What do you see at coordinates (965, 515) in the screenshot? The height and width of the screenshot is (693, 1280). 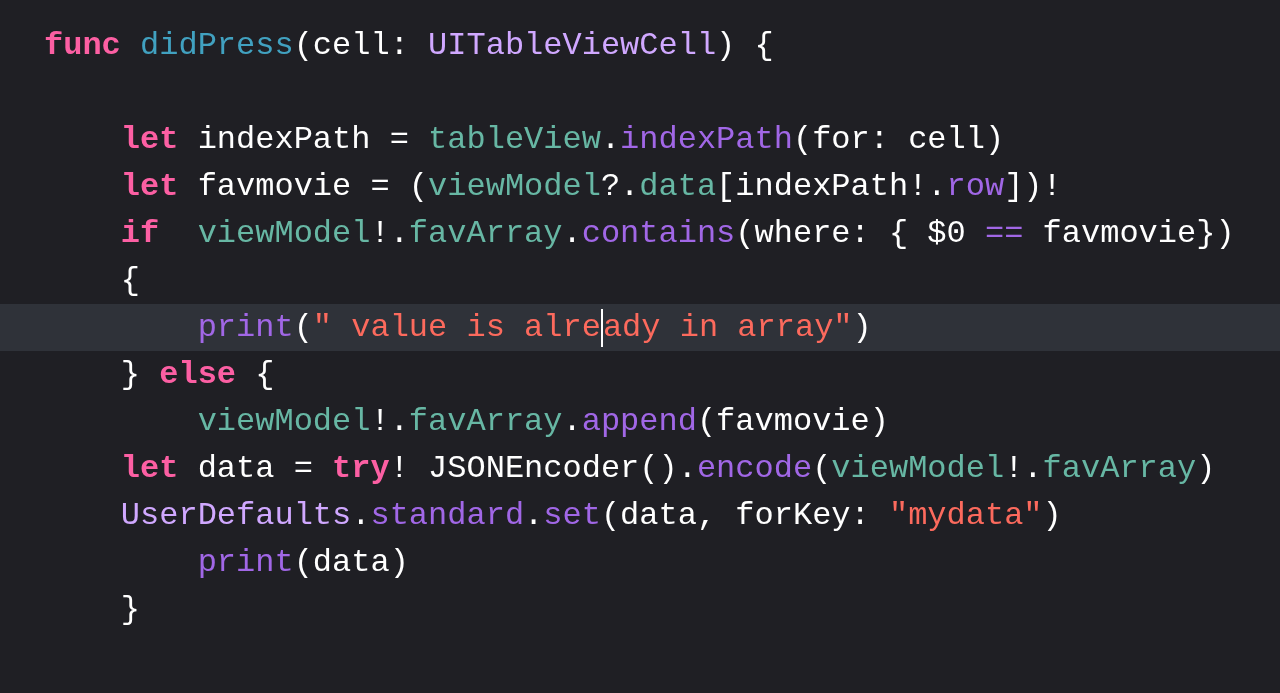 I see `string-literal: "mydata"` at bounding box center [965, 515].